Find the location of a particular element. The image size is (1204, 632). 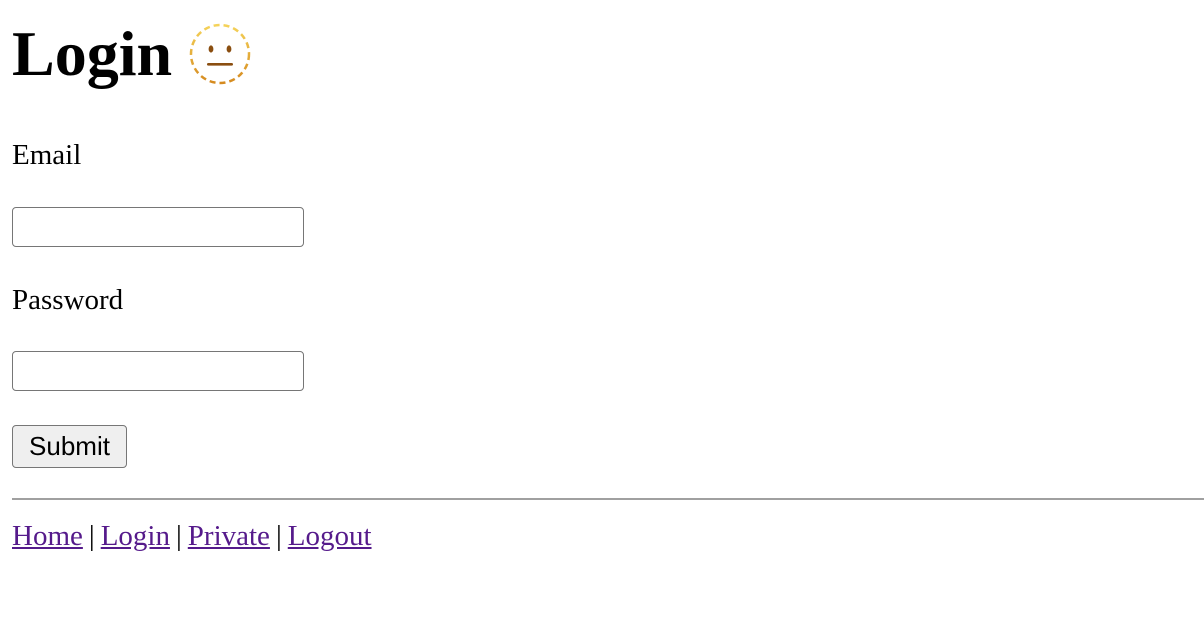

nav-link-login: Login is located at coordinates (135, 536).